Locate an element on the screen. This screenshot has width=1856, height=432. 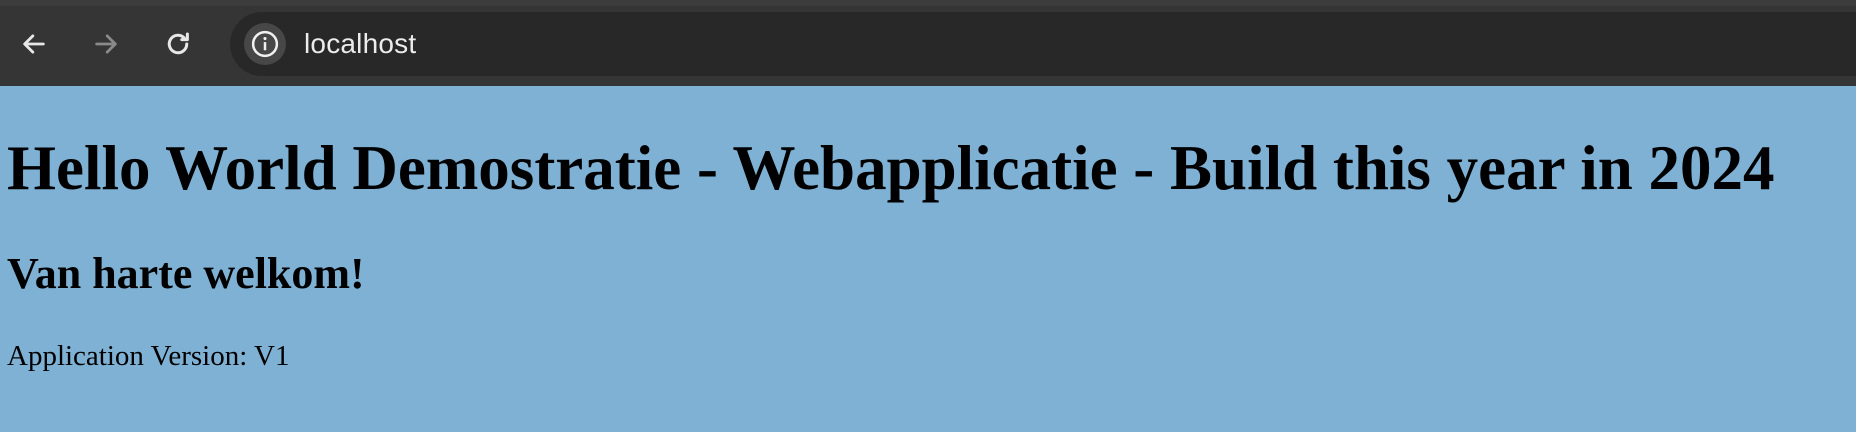
info-icon is located at coordinates (265, 44).